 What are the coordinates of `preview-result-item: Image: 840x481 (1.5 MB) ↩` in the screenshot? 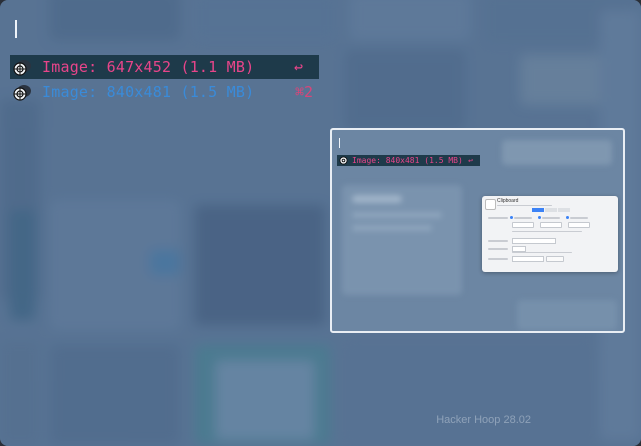 It's located at (408, 160).